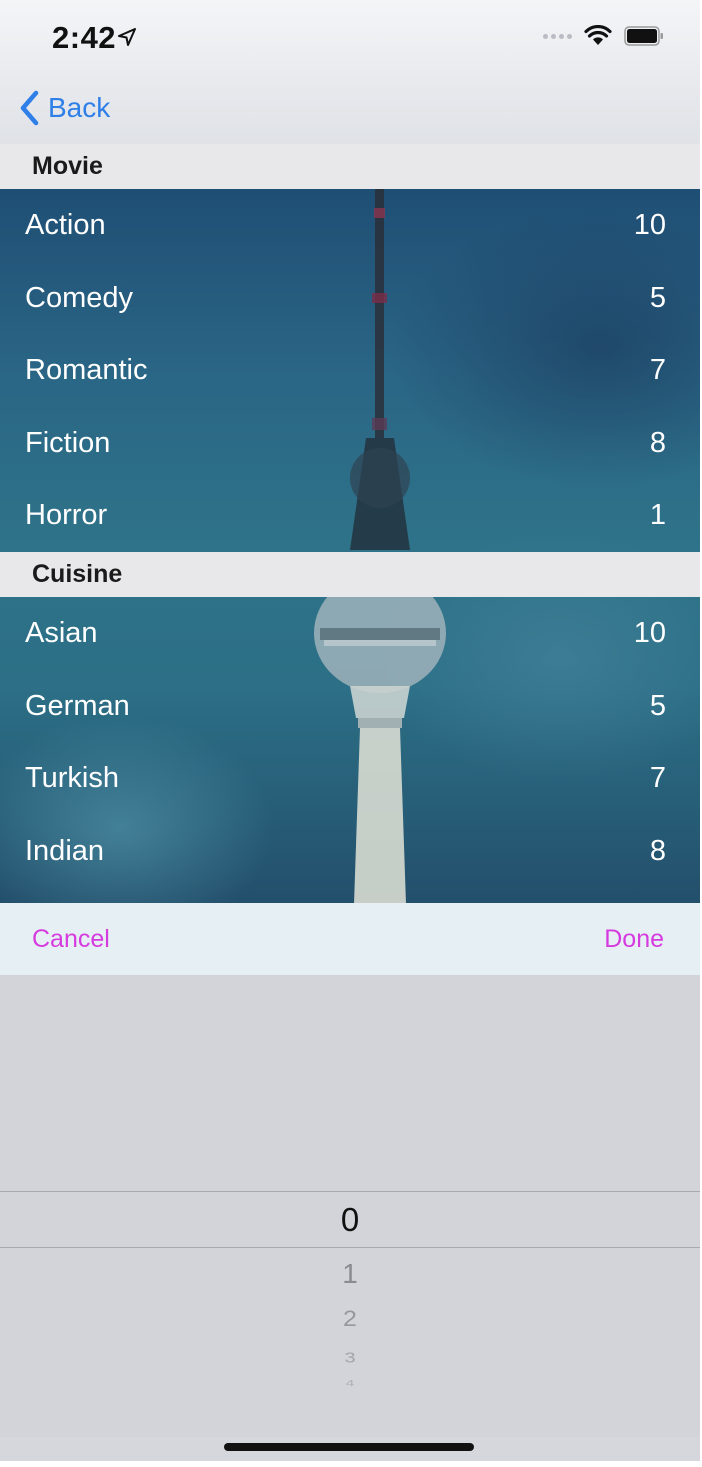  Describe the element at coordinates (79, 107) in the screenshot. I see `back-label: Back` at that location.